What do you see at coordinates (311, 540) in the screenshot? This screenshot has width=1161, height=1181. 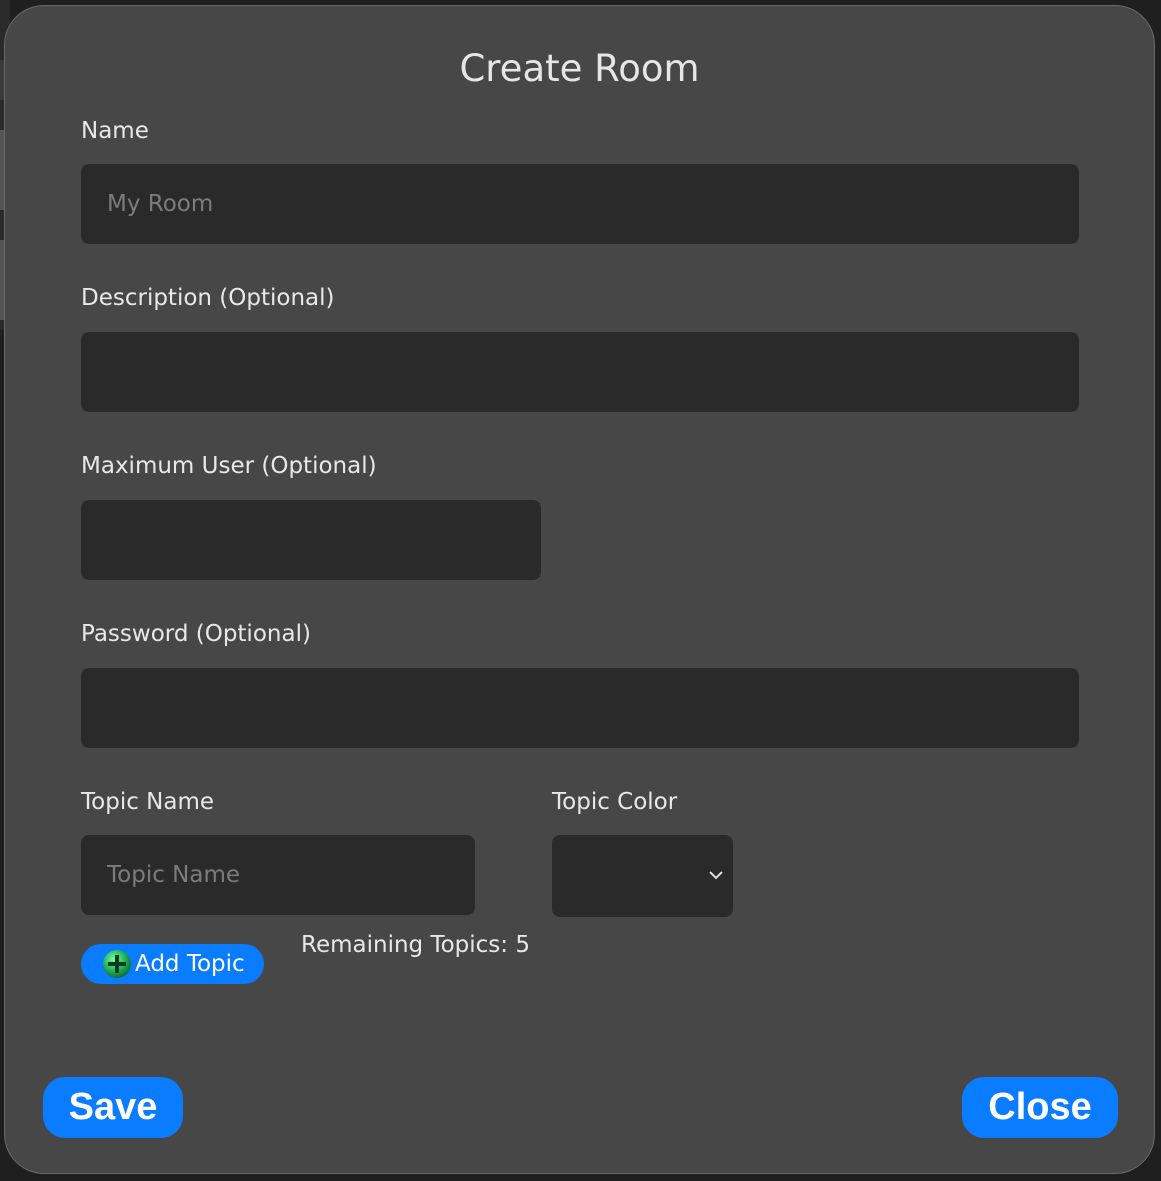 I see `max-user-input` at bounding box center [311, 540].